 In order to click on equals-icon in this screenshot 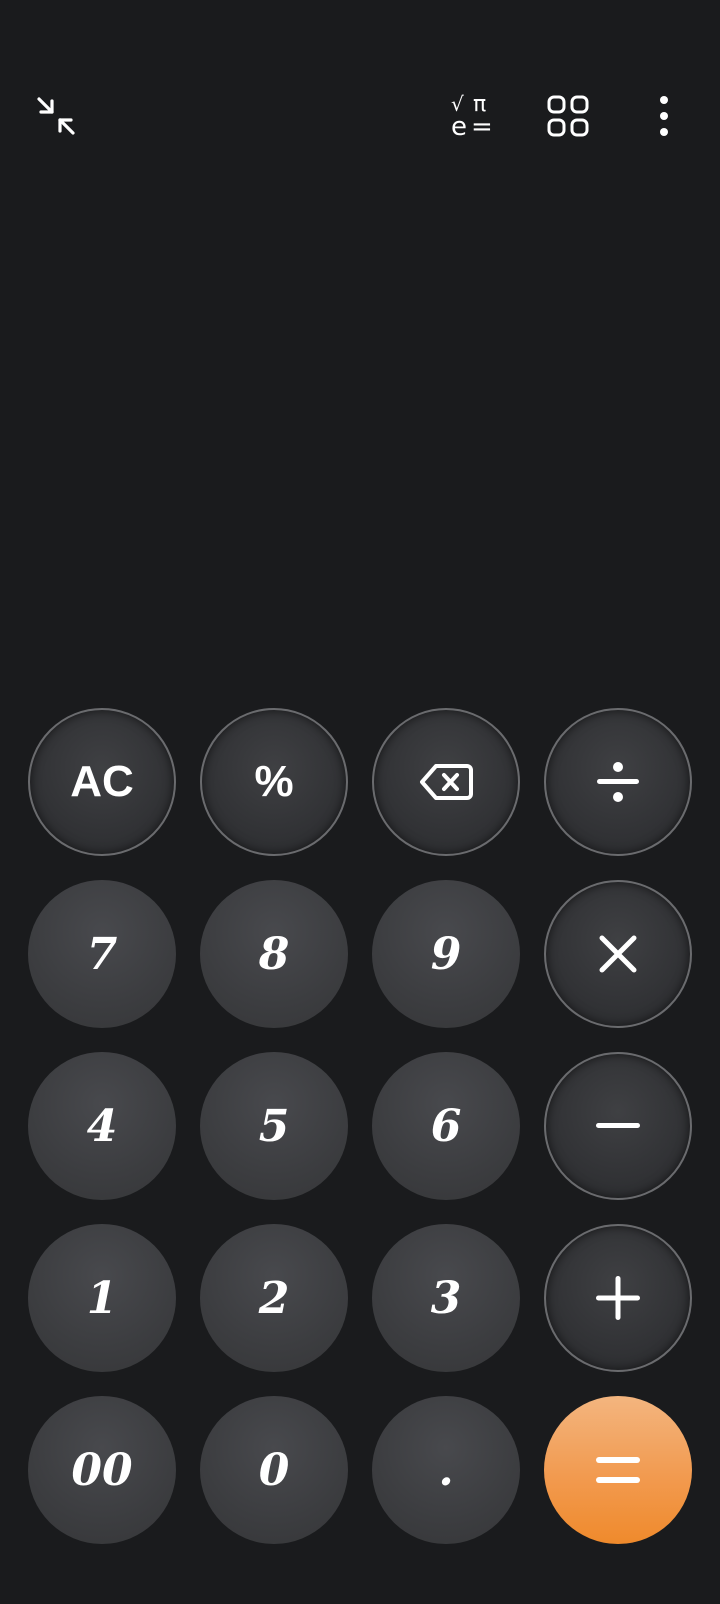, I will do `click(618, 1470)`.